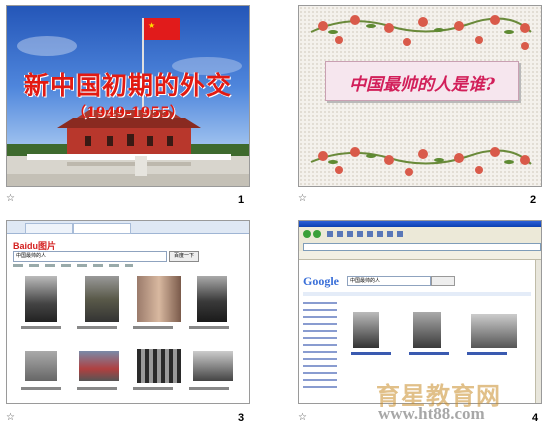  What do you see at coordinates (422, 247) in the screenshot?
I see `address-bar` at bounding box center [422, 247].